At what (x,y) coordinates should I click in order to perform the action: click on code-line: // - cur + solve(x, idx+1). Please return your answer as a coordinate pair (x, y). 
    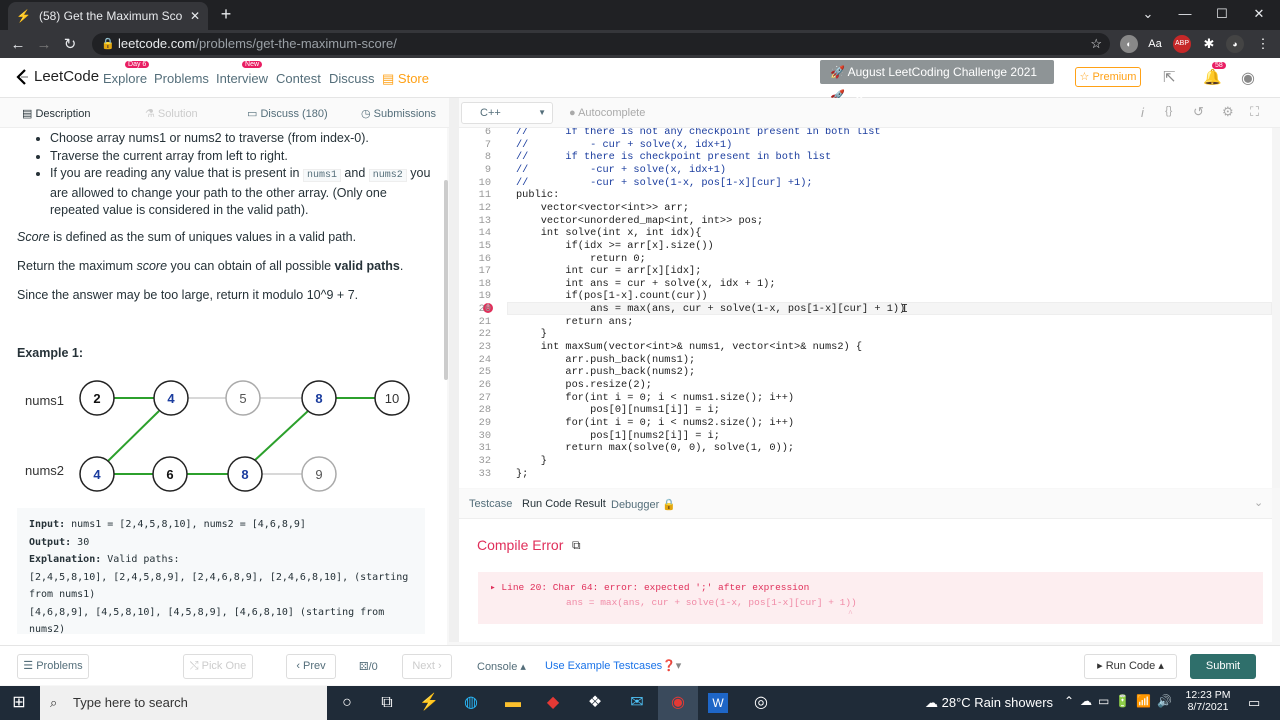
    Looking at the image, I should click on (624, 144).